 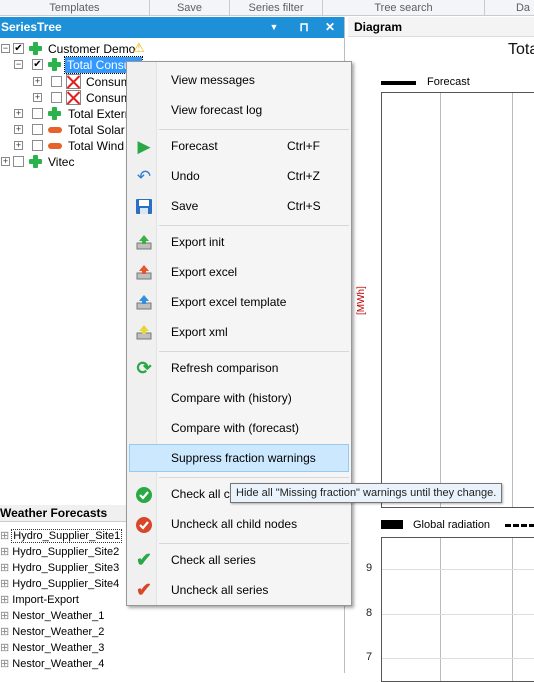 I want to click on series-tree-title: SeriesTree, so click(x=31, y=27).